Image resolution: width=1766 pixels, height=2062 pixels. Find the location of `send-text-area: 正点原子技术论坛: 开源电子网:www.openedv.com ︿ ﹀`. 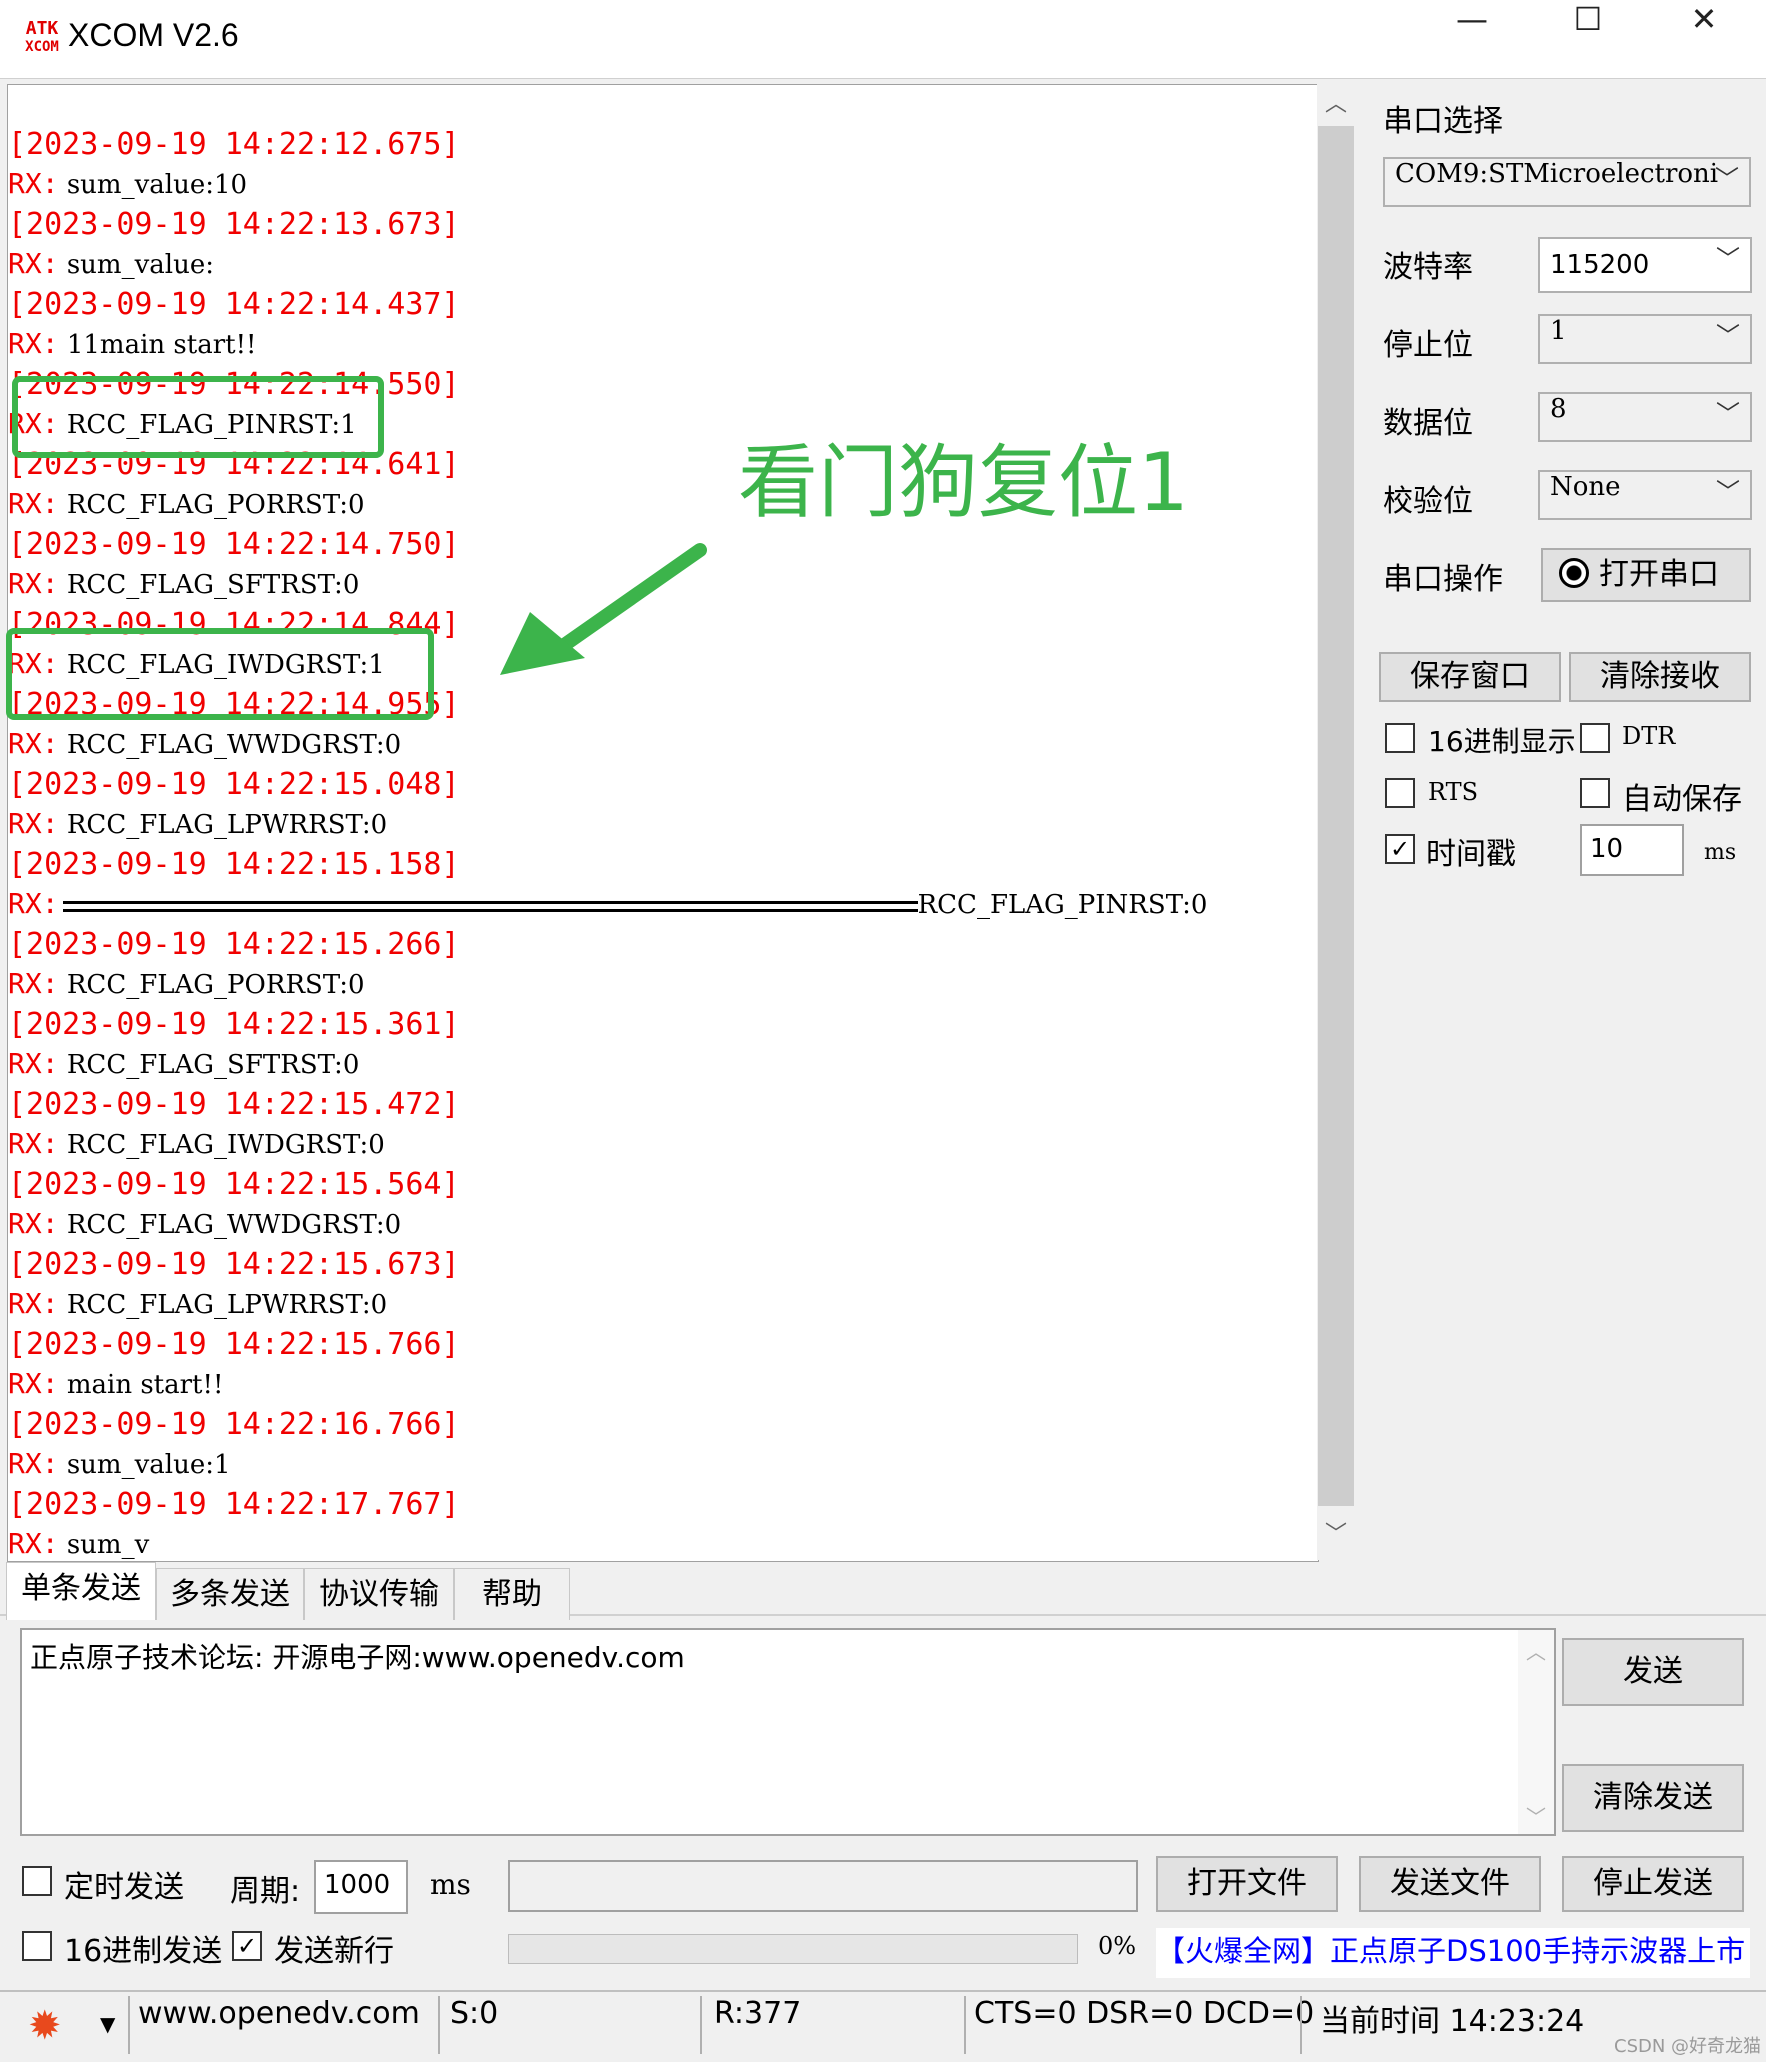

send-text-area: 正点原子技术论坛: 开源电子网:www.openedv.com ︿ ﹀ is located at coordinates (788, 1732).